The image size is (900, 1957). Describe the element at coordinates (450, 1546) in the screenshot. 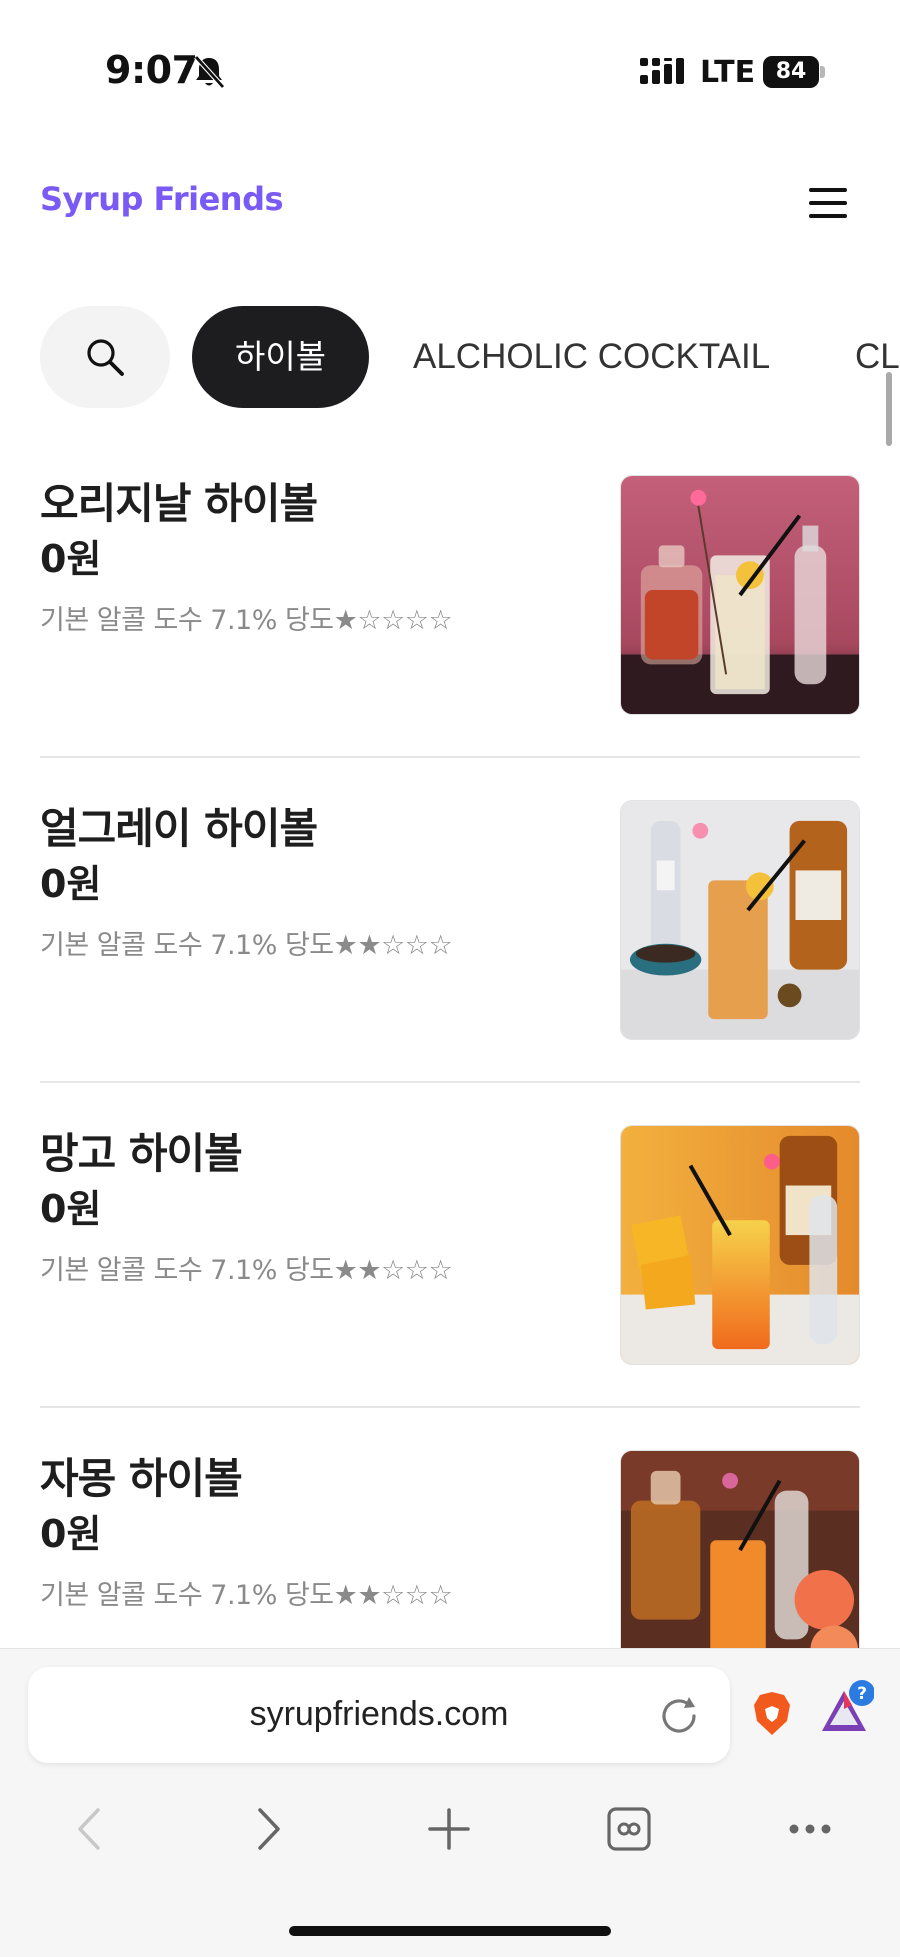

I see `product-item: 자몽 하이볼 0원 기본 알콜 도수 7.1% 당도★★☆☆☆` at that location.